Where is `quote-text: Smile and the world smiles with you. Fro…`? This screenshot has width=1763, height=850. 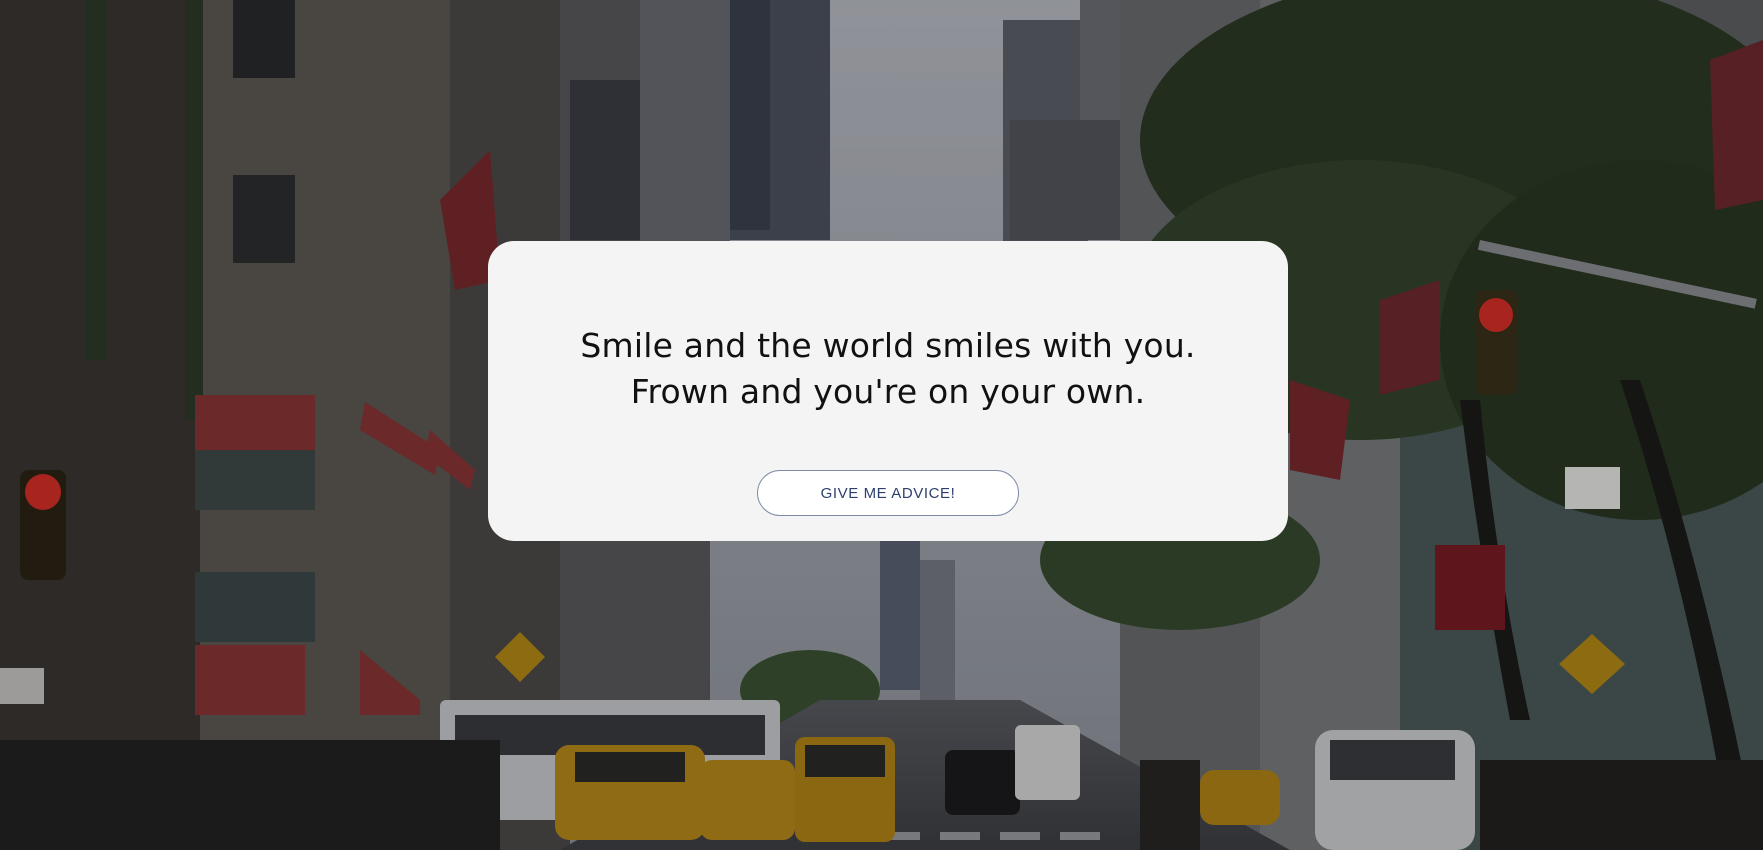
quote-text: Smile and the world smiles with you. Fro… is located at coordinates (888, 368).